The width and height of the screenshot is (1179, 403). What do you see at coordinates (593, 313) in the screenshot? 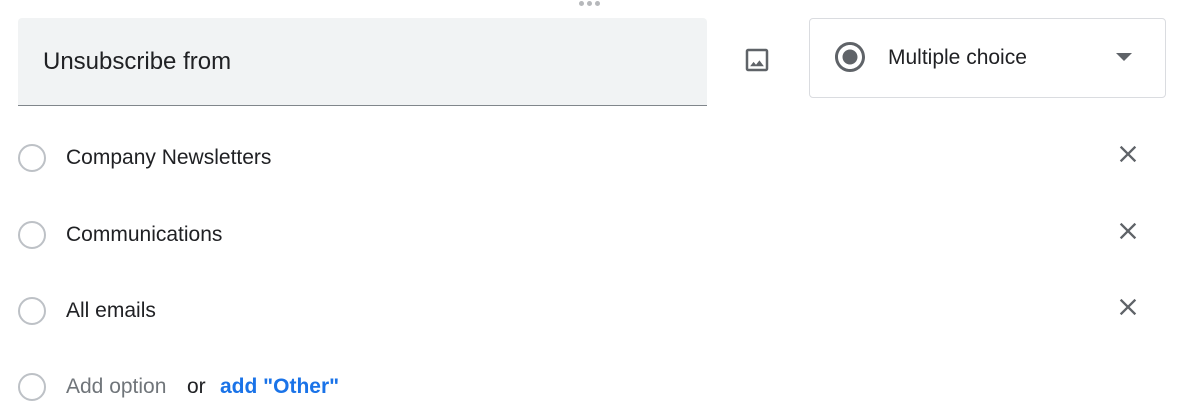
I see `option-row: All emails` at bounding box center [593, 313].